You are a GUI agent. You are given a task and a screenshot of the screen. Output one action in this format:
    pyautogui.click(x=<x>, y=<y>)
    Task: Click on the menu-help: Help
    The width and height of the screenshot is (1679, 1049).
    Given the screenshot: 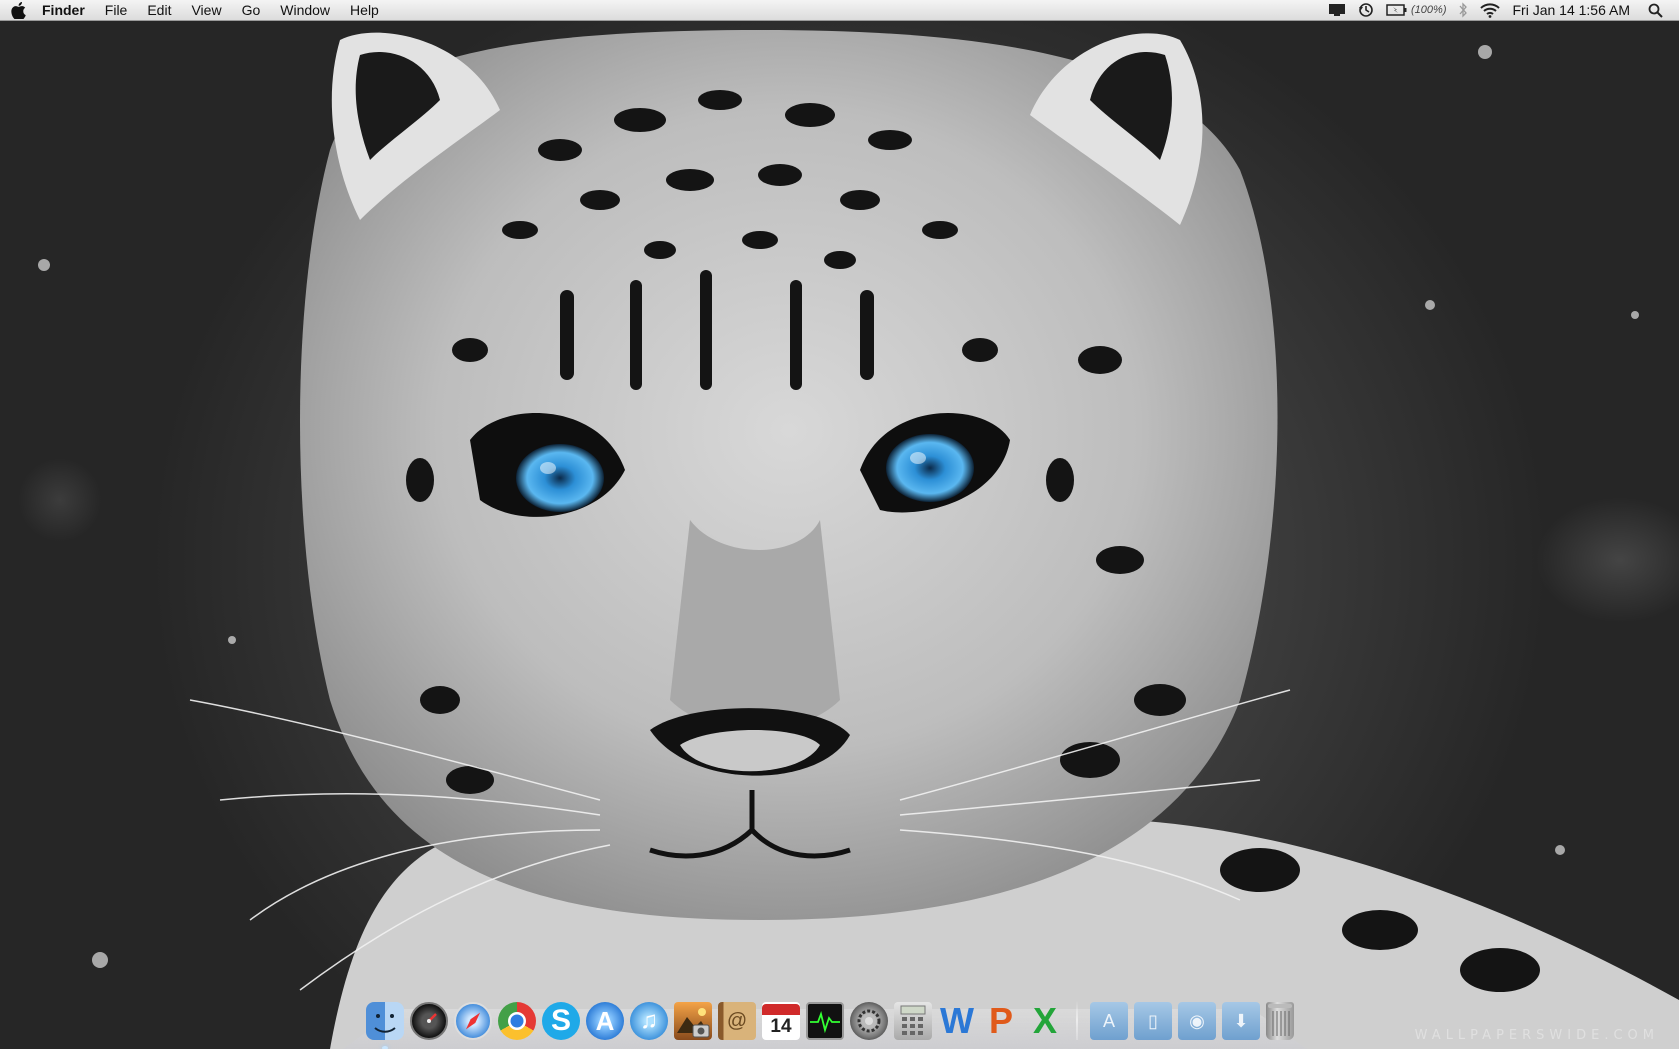 What is the action you would take?
    pyautogui.click(x=364, y=10)
    